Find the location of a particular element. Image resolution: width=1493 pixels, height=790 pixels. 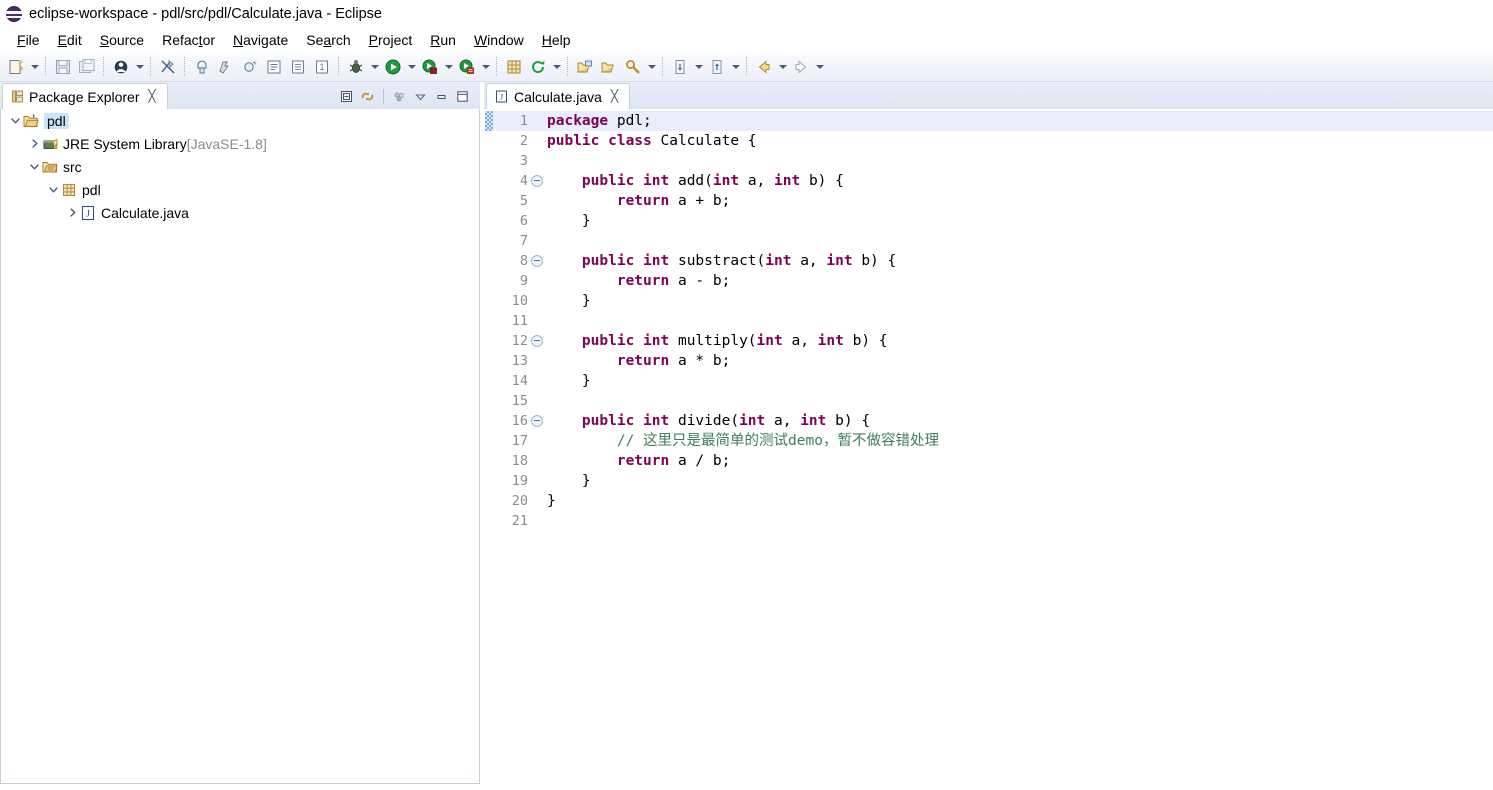

run-icon is located at coordinates (393, 67).